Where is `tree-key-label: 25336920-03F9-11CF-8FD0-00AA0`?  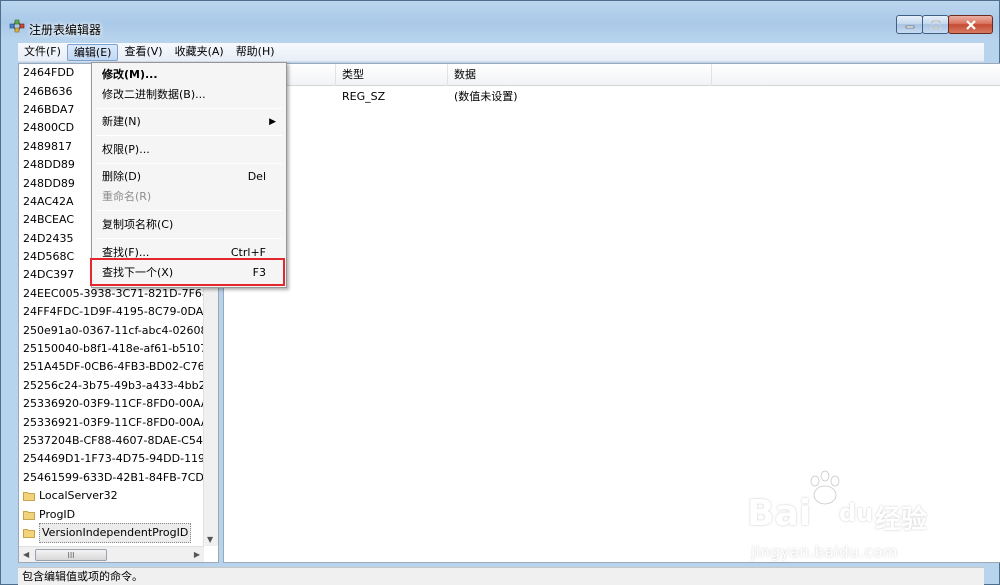 tree-key-label: 25336920-03F9-11CF-8FD0-00AA0 is located at coordinates (119, 404).